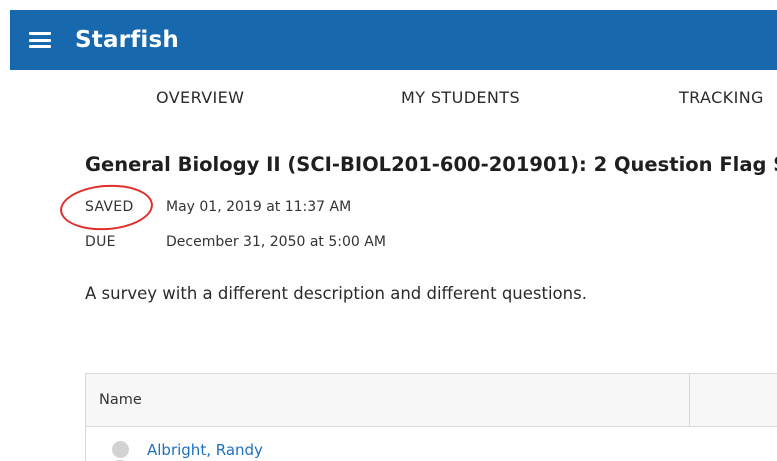 The image size is (777, 461). I want to click on tab-overview: OVERVIEW, so click(200, 97).